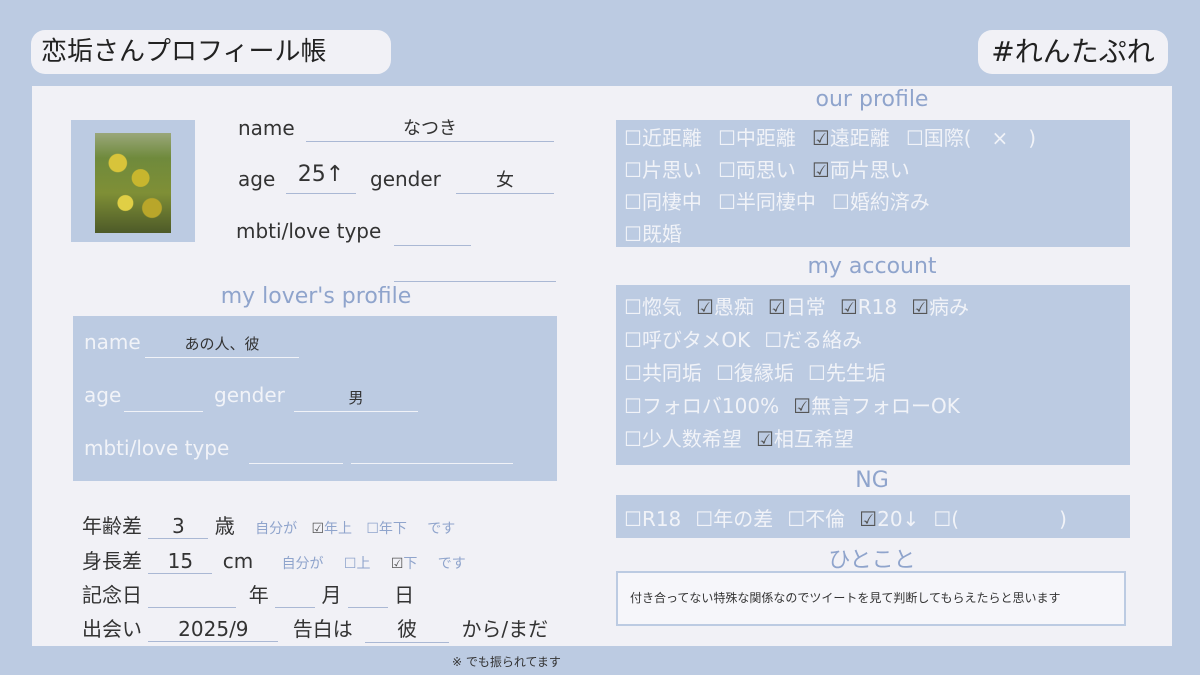  What do you see at coordinates (813, 340) in the screenshot?
I see `my-account-option: ☐だる絡み` at bounding box center [813, 340].